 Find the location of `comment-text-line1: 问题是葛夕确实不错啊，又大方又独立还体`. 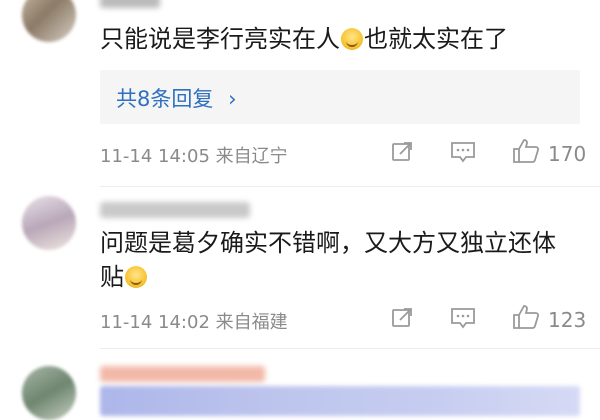

comment-text-line1: 问题是葛夕确实不错啊，又大方又独立还体 is located at coordinates (328, 243).